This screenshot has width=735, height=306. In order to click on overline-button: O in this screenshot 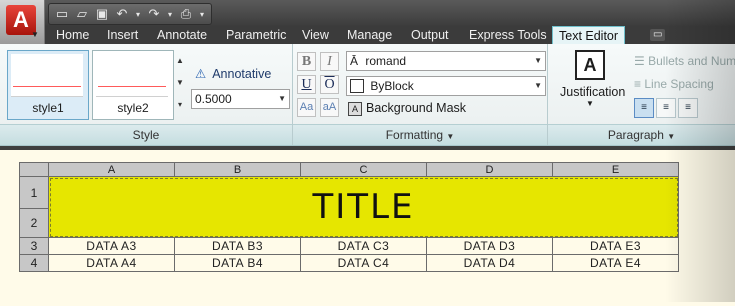, I will do `click(329, 84)`.